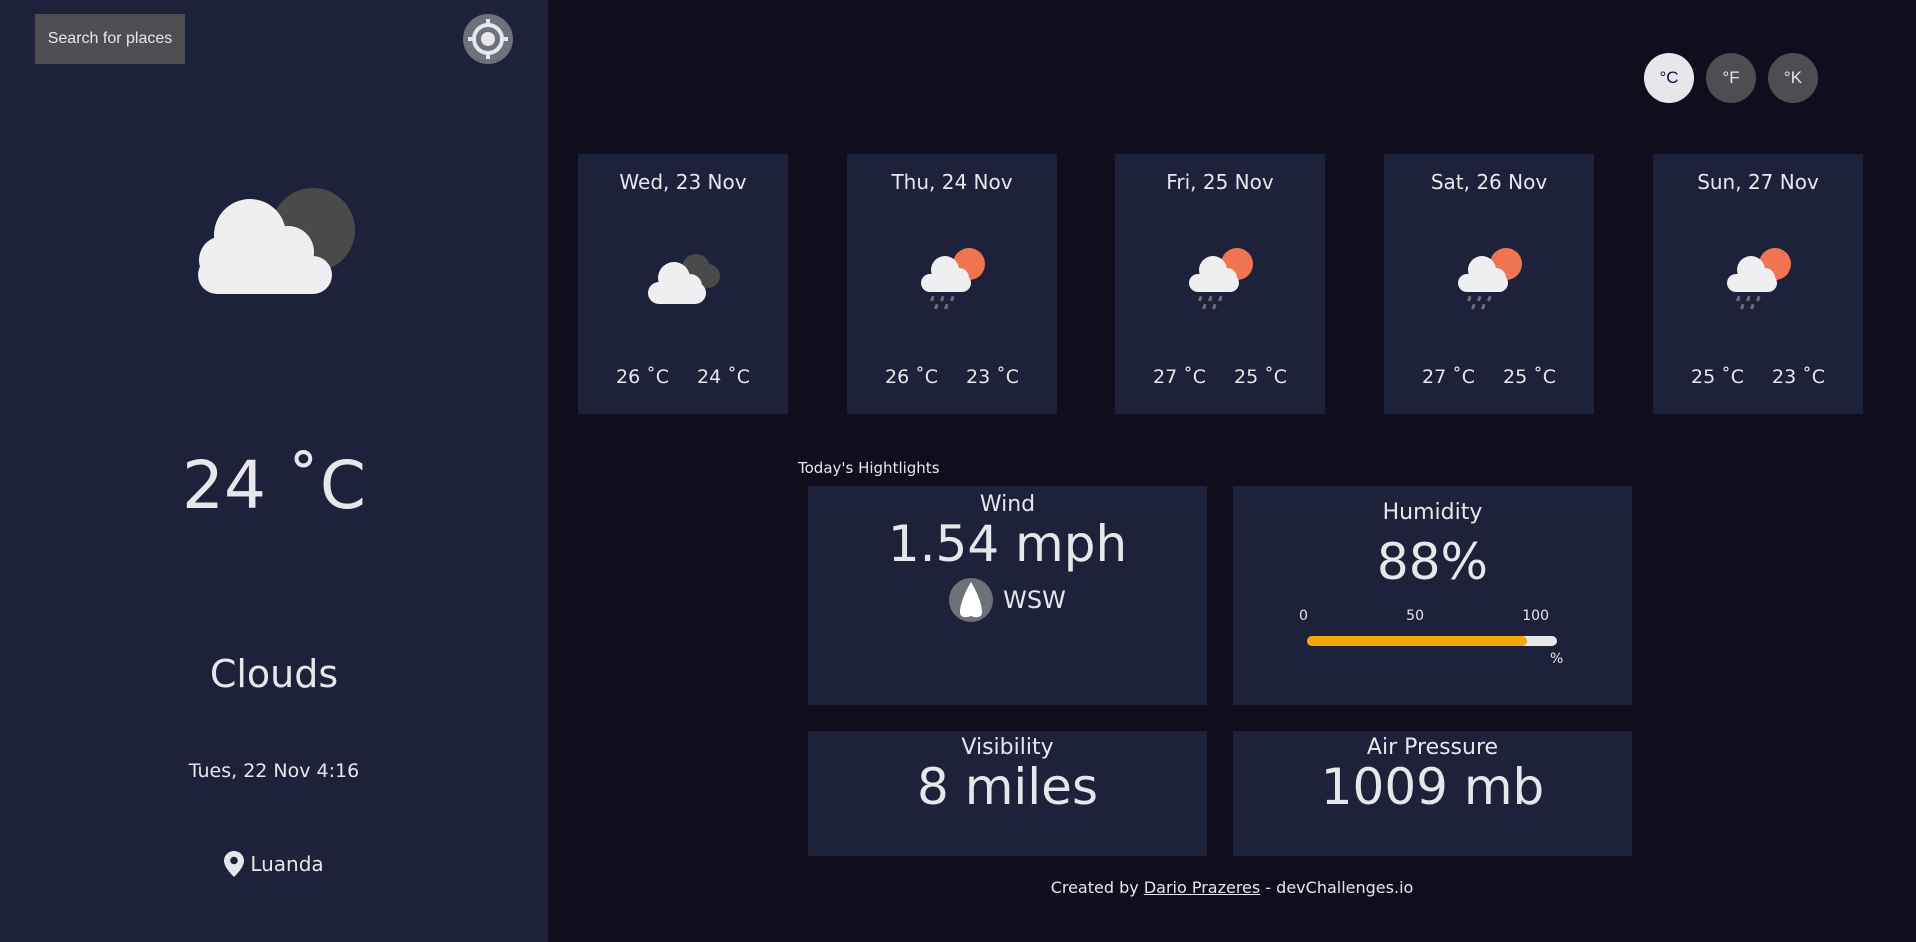 The width and height of the screenshot is (1916, 942). What do you see at coordinates (1202, 887) in the screenshot?
I see `author-link: Dario Prazeres` at bounding box center [1202, 887].